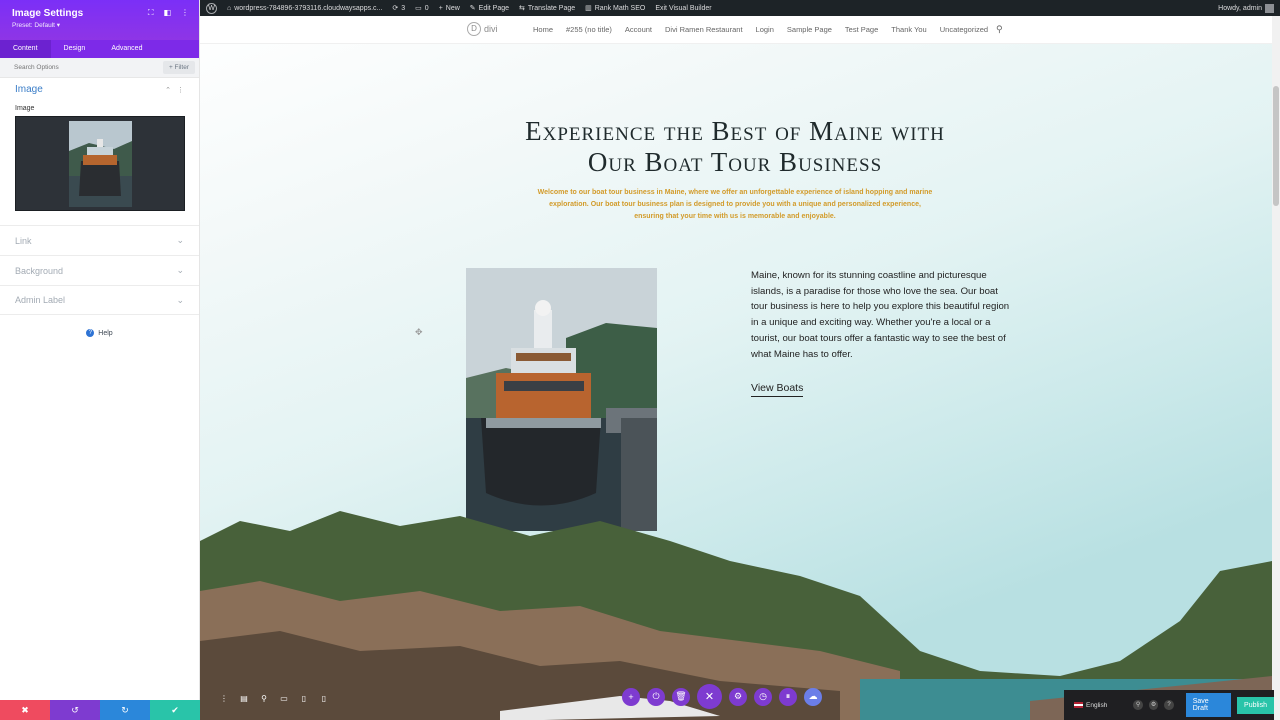 This screenshot has width=1280, height=720. What do you see at coordinates (99, 25) in the screenshot?
I see `preset-dropdown: Preset: Default ▾` at bounding box center [99, 25].